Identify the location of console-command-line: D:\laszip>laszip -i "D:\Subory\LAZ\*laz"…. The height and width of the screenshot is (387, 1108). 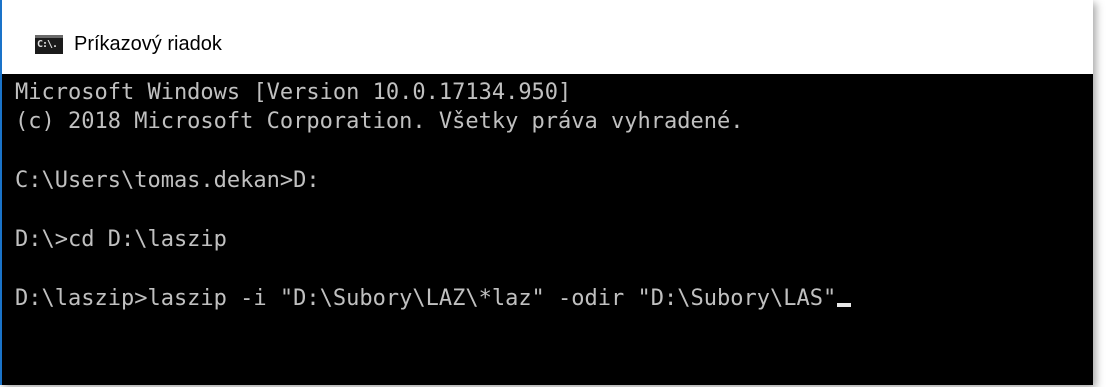
(554, 298).